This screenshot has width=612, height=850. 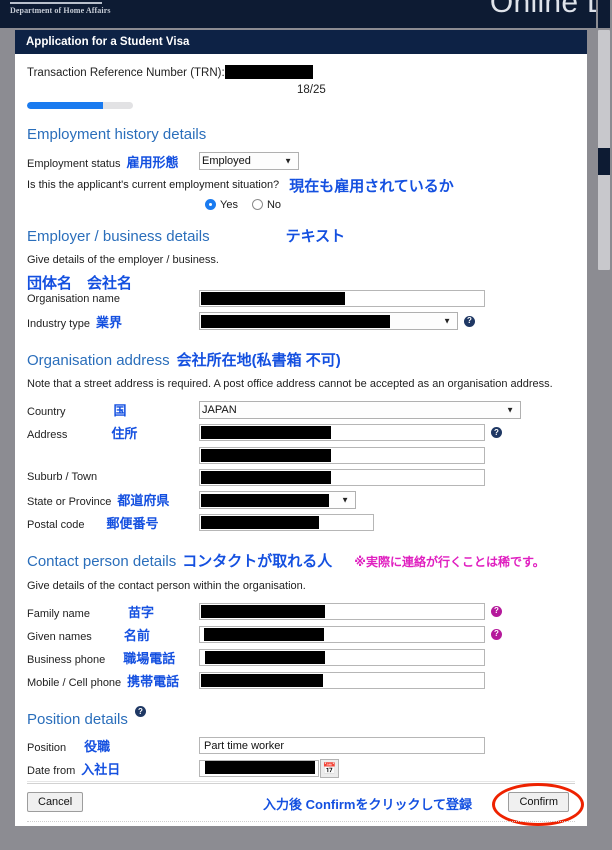 What do you see at coordinates (113, 499) in the screenshot?
I see `state-label-group: State or Province 都道府県` at bounding box center [113, 499].